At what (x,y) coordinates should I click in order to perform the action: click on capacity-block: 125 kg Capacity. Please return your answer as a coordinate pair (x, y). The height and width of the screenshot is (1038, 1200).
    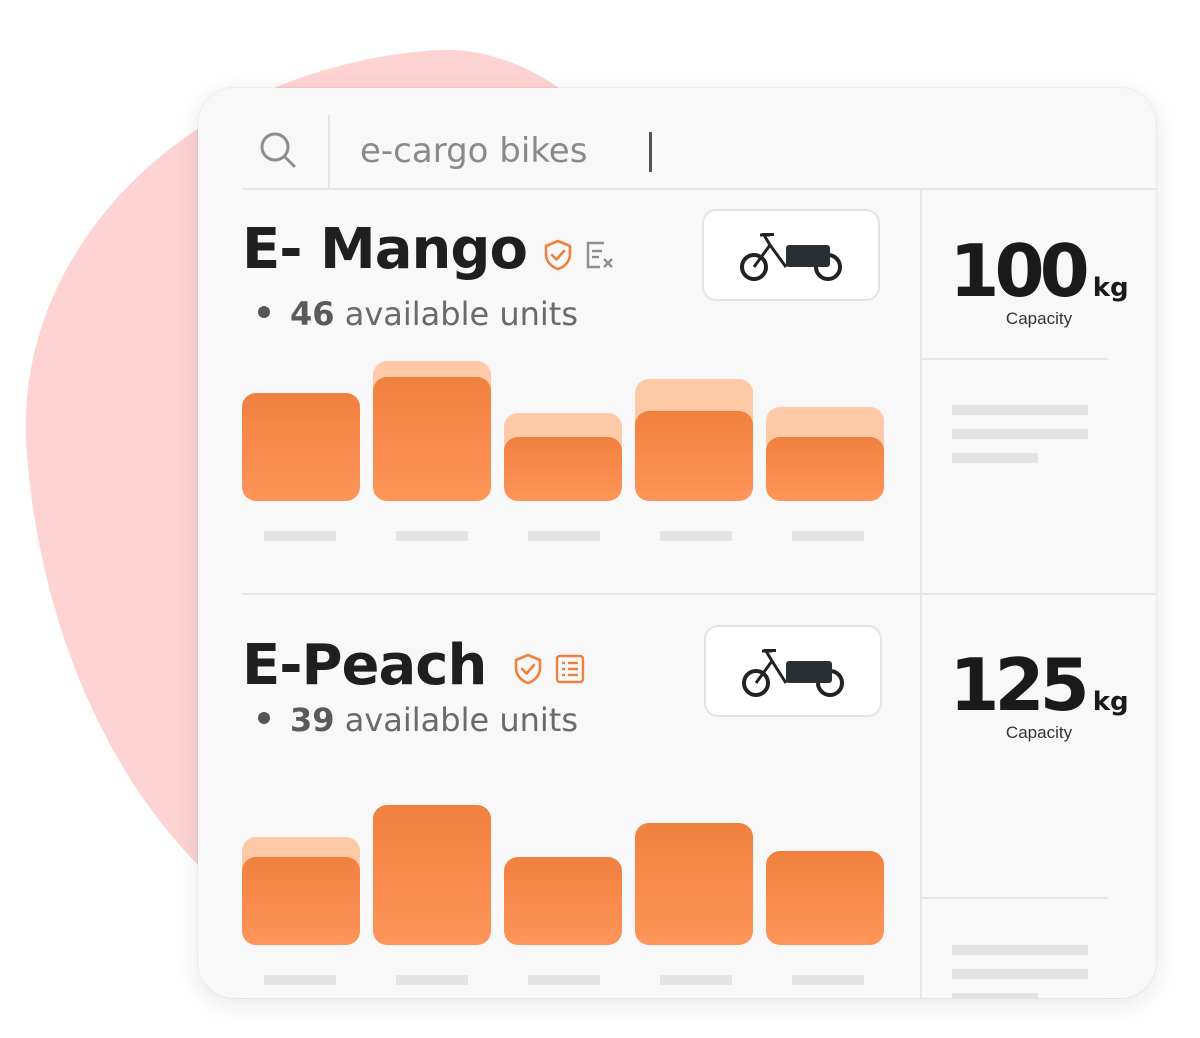
    Looking at the image, I should click on (1039, 693).